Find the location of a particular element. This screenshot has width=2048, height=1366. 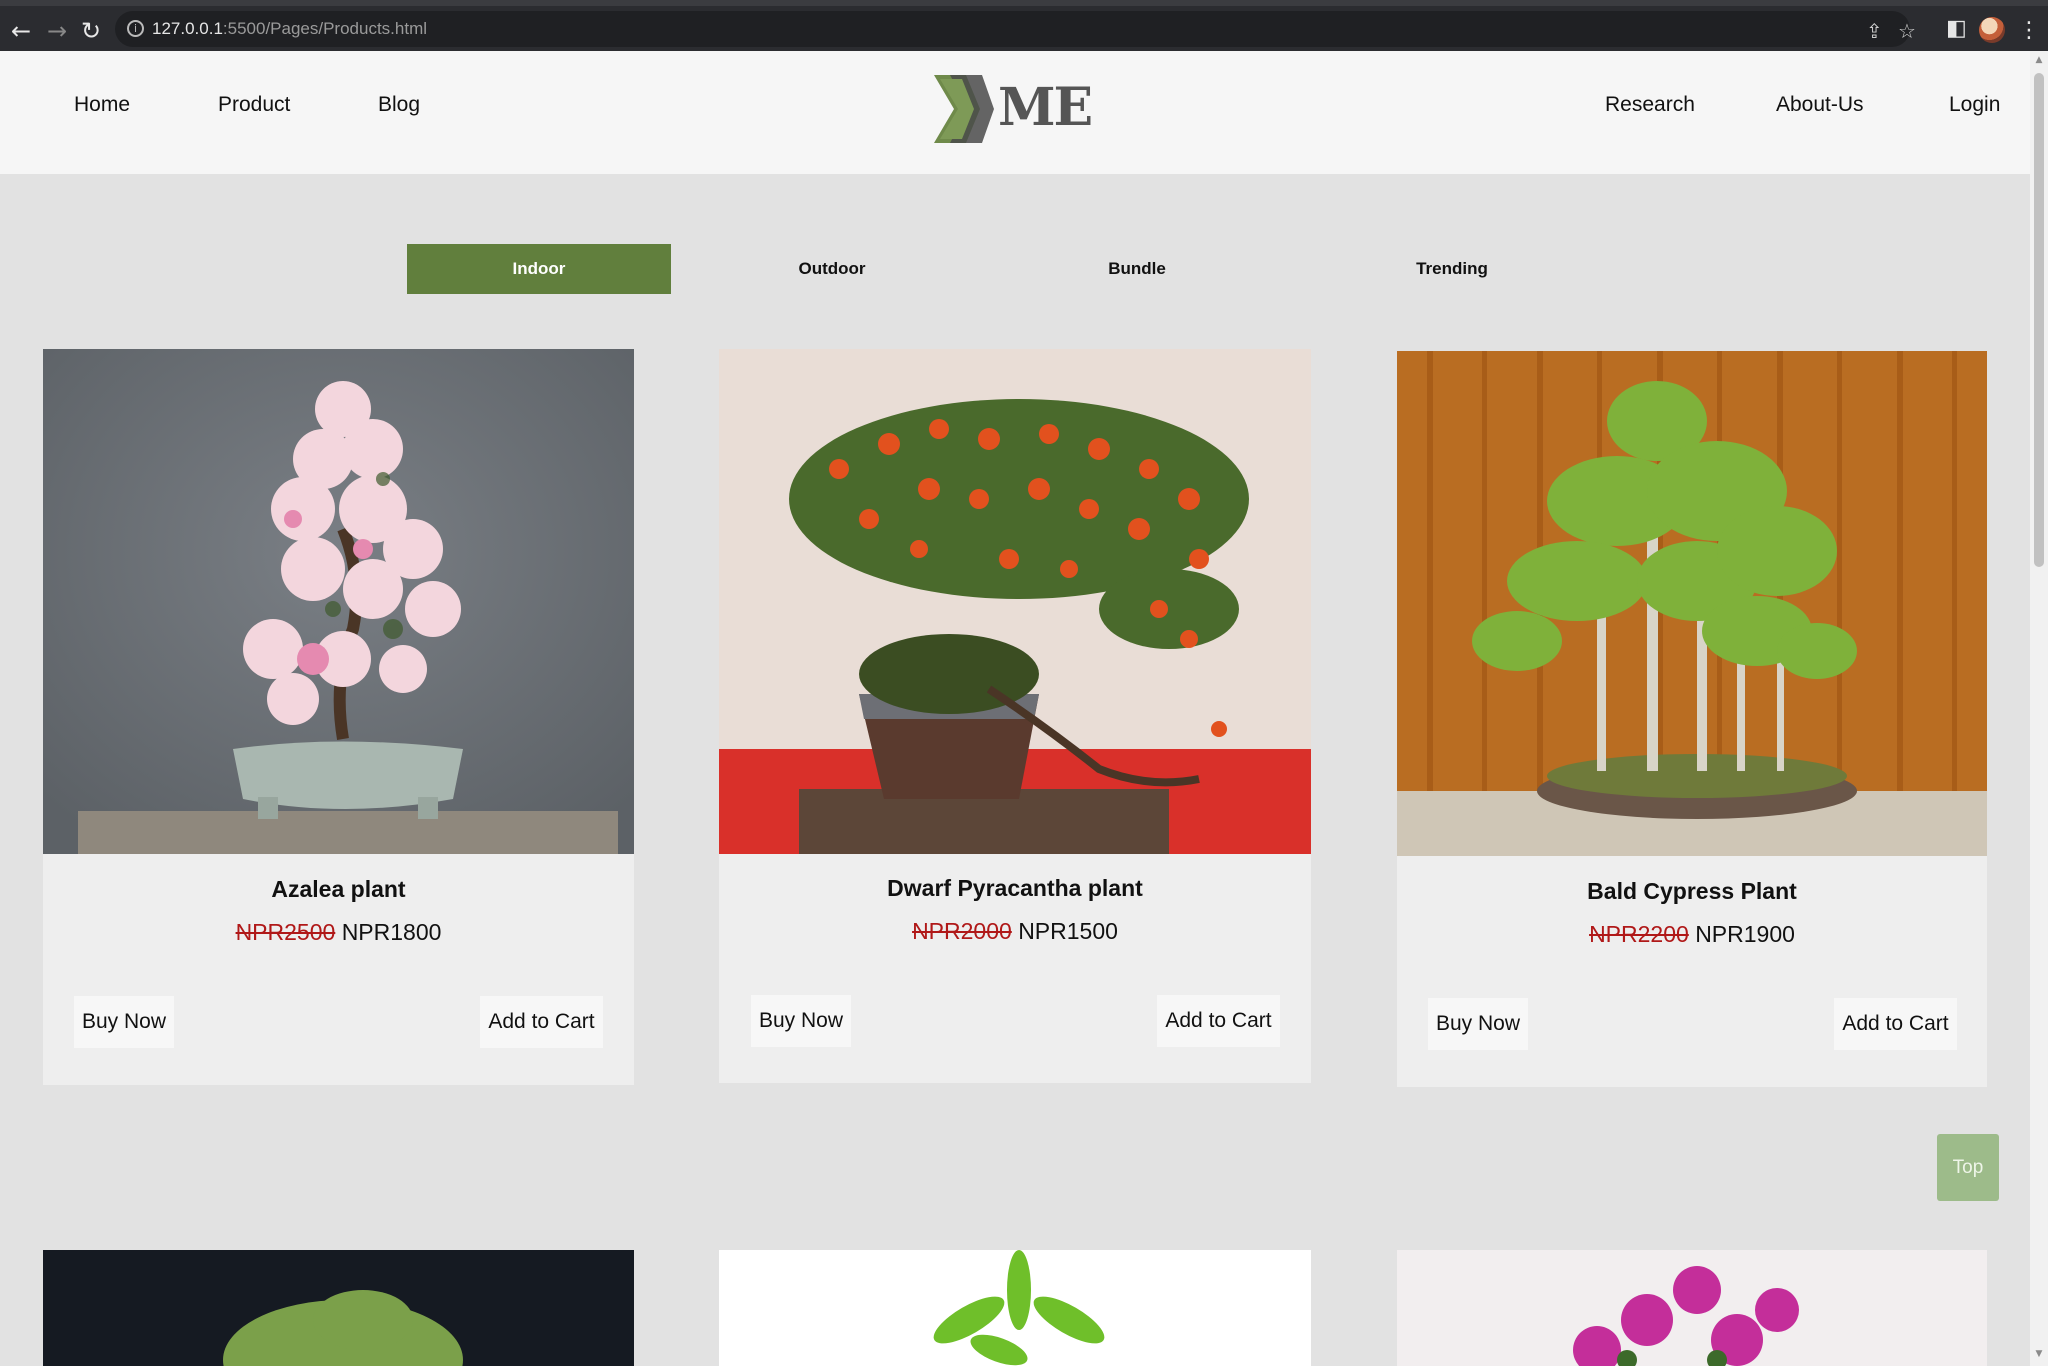

nav-home: Home is located at coordinates (102, 105).